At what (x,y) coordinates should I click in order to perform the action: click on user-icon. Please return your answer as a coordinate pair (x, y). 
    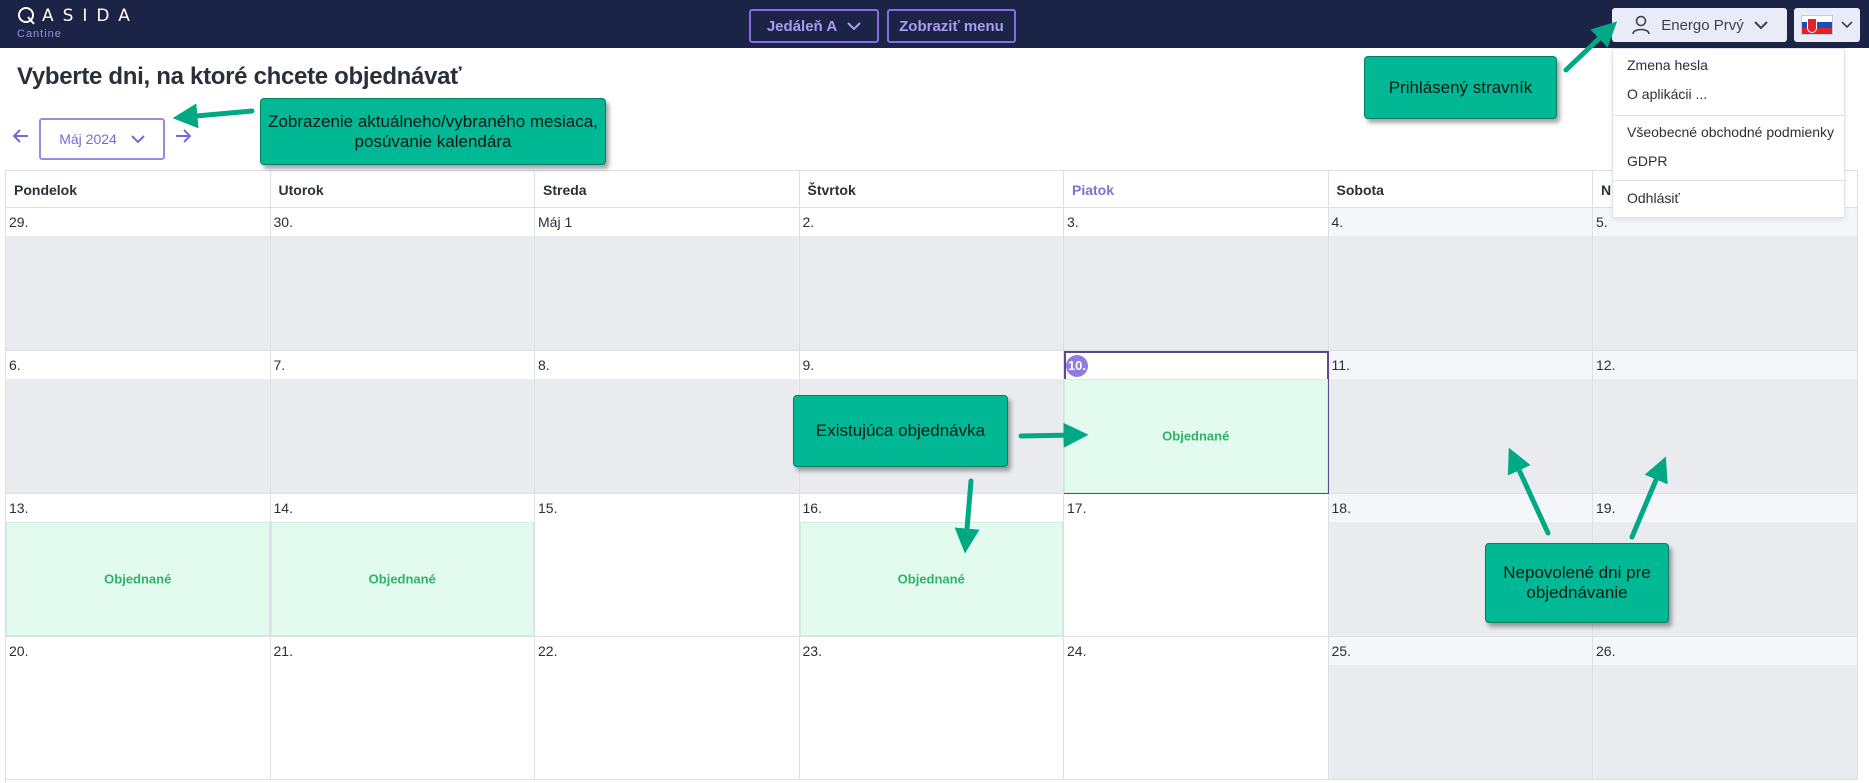
    Looking at the image, I should click on (1641, 25).